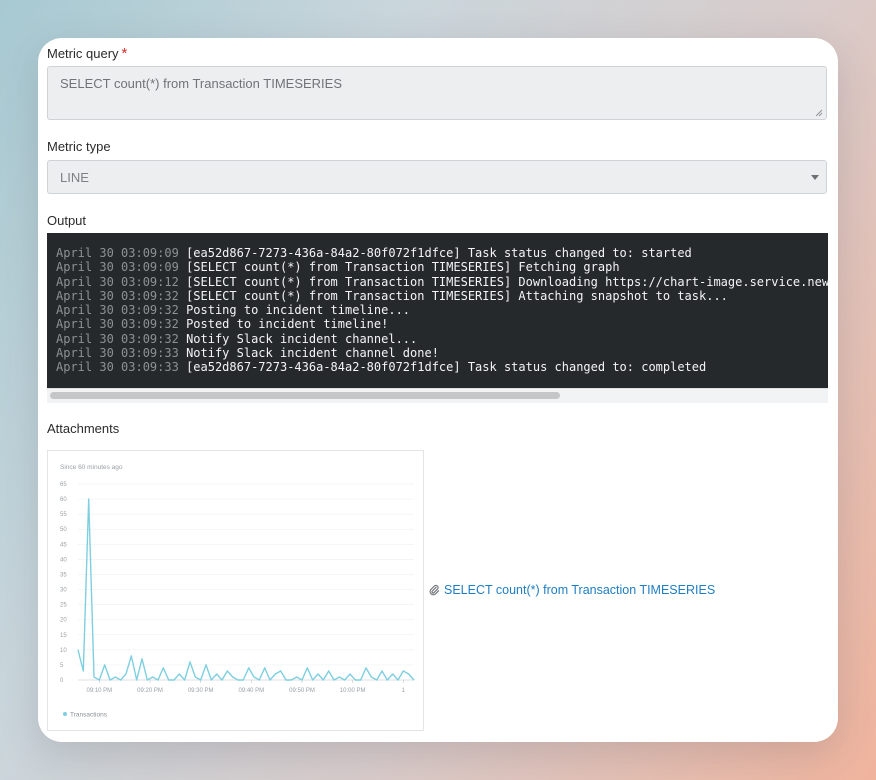 The height and width of the screenshot is (780, 876). Describe the element at coordinates (819, 113) in the screenshot. I see `resize-handle-icon` at that location.